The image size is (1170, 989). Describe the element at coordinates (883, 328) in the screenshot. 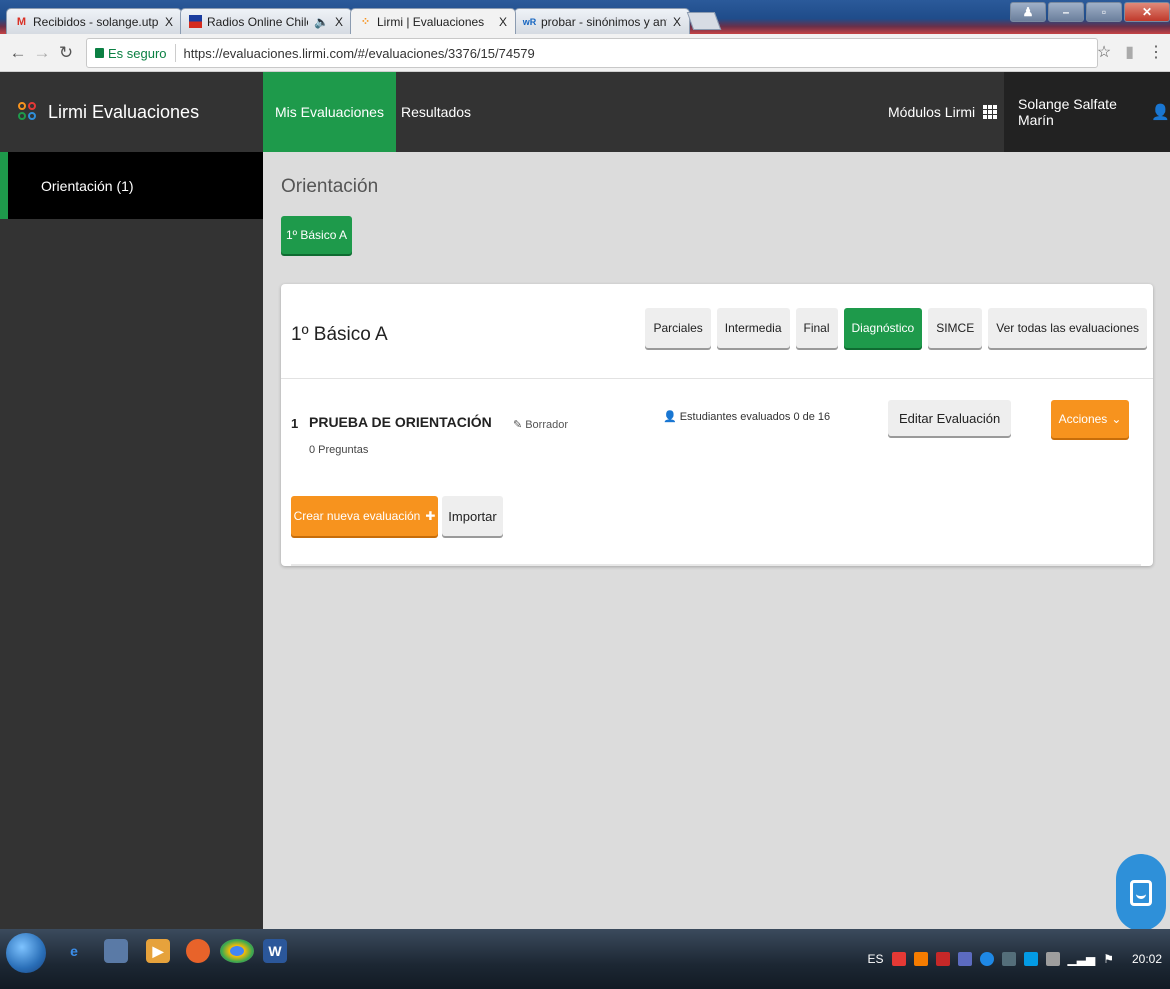

I see `filter-diagnostico: Diagnóstico` at that location.